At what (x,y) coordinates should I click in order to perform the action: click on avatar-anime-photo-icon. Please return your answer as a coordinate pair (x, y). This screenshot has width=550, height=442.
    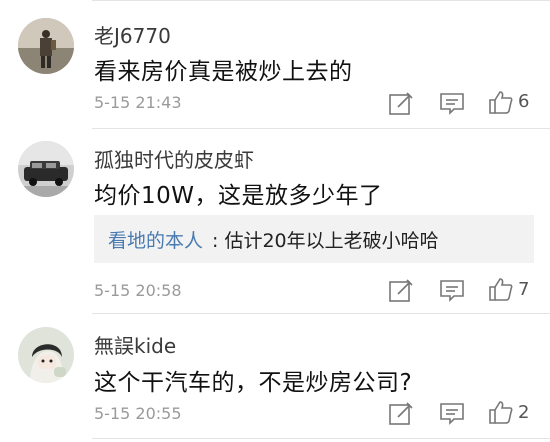
    Looking at the image, I should click on (46, 355).